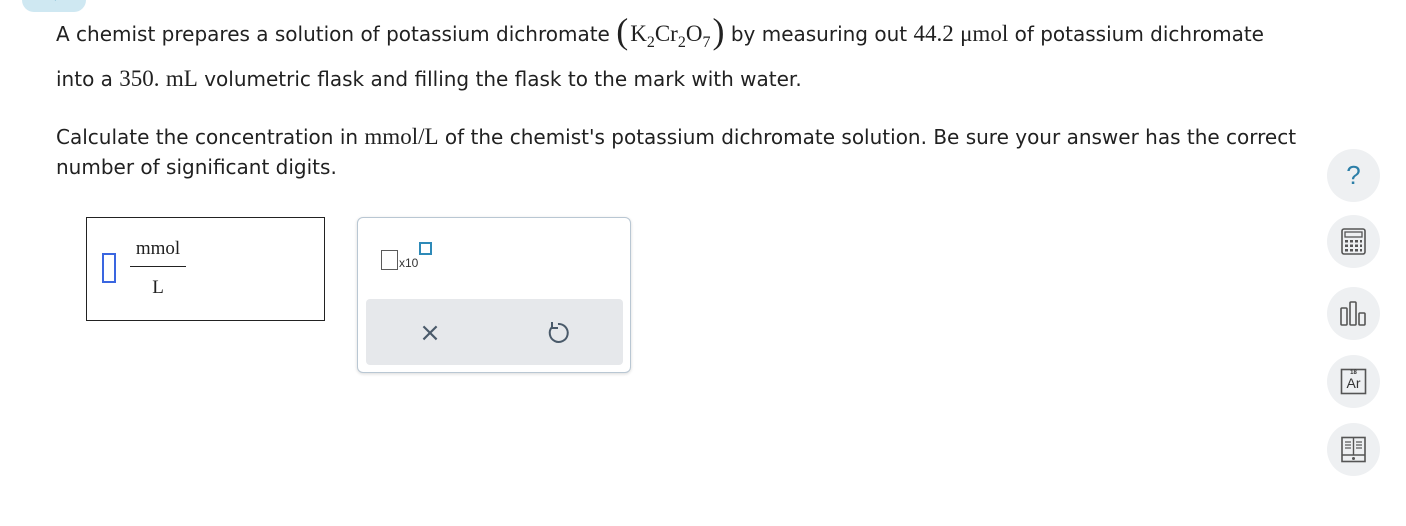  I want to click on bar-chart-icon, so click(1353, 313).